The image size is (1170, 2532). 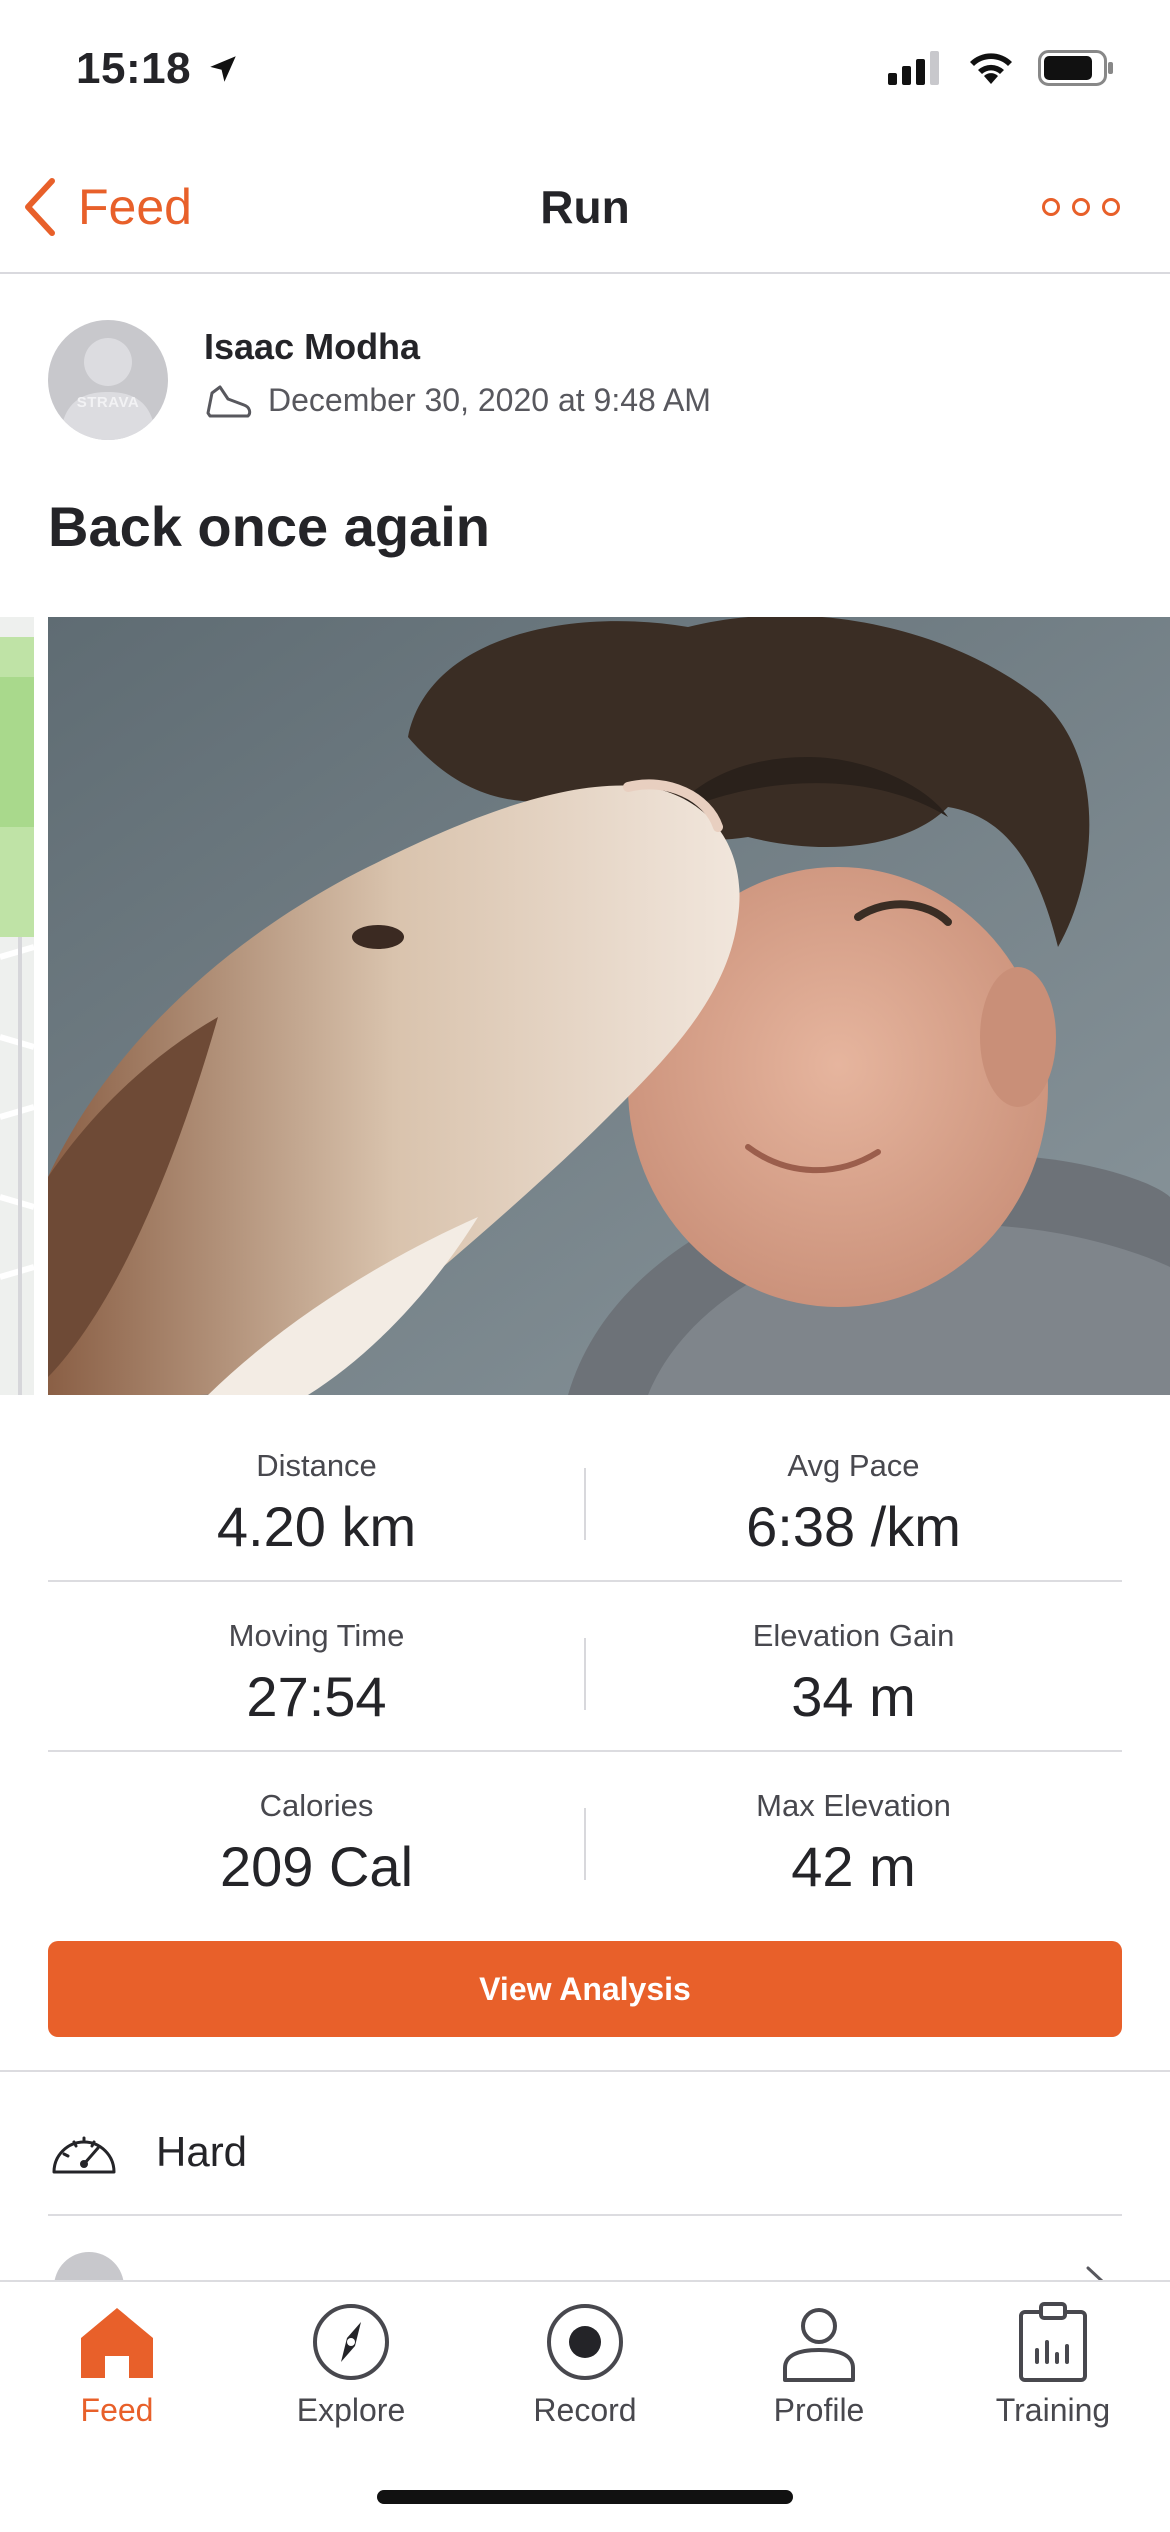 I want to click on location-arrow-icon, so click(x=223, y=69).